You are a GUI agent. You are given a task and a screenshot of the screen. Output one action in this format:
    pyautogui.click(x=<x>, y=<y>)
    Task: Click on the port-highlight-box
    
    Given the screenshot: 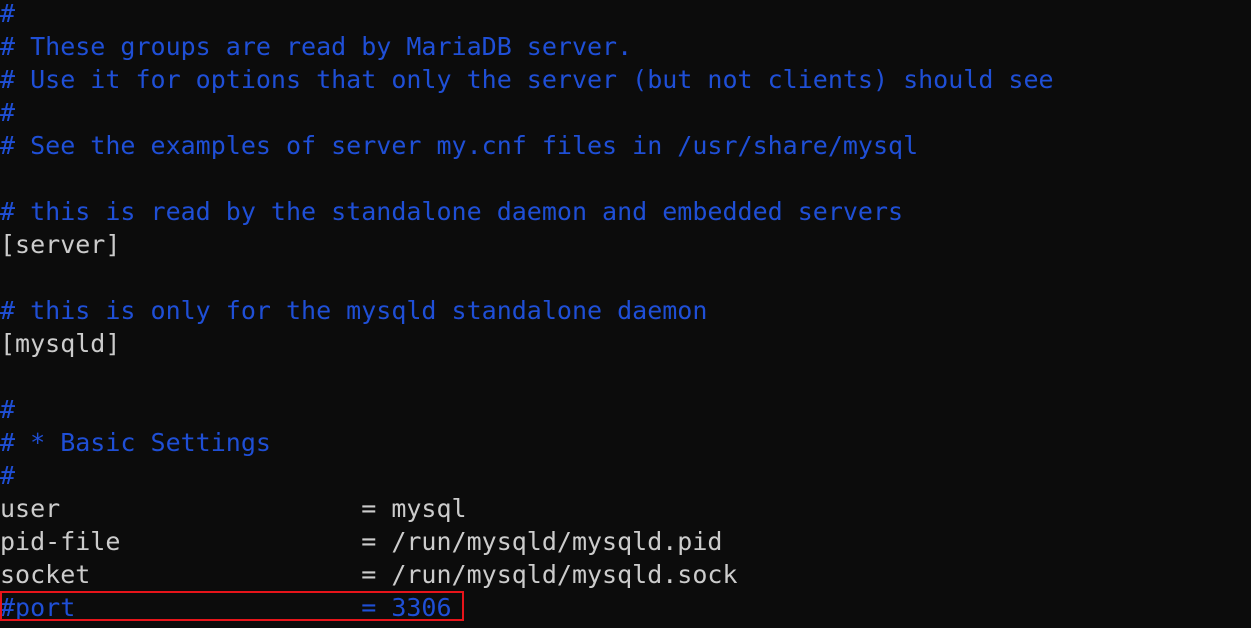 What is the action you would take?
    pyautogui.click(x=232, y=606)
    